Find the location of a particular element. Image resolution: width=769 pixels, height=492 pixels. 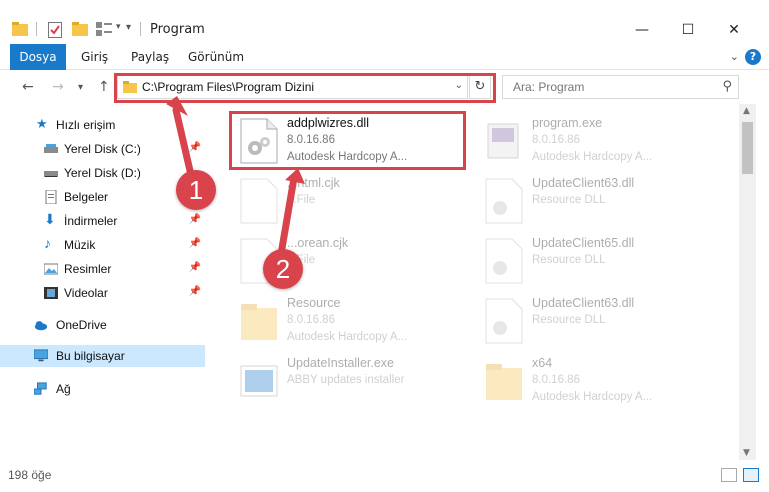

callout-badge-1: 1 is located at coordinates (196, 190).